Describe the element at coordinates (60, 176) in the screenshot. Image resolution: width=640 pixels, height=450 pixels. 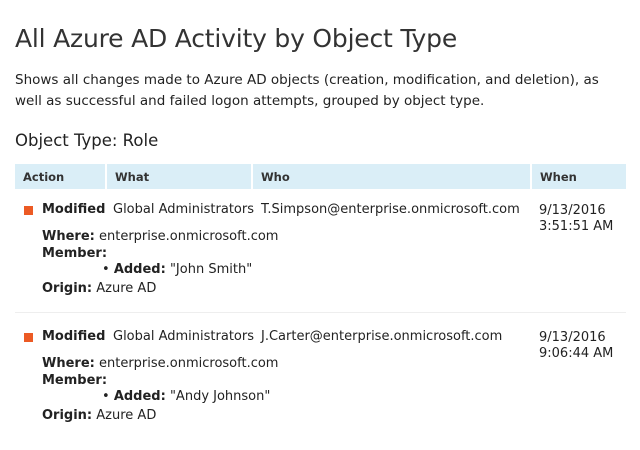
I see `column-header-action: Action` at that location.